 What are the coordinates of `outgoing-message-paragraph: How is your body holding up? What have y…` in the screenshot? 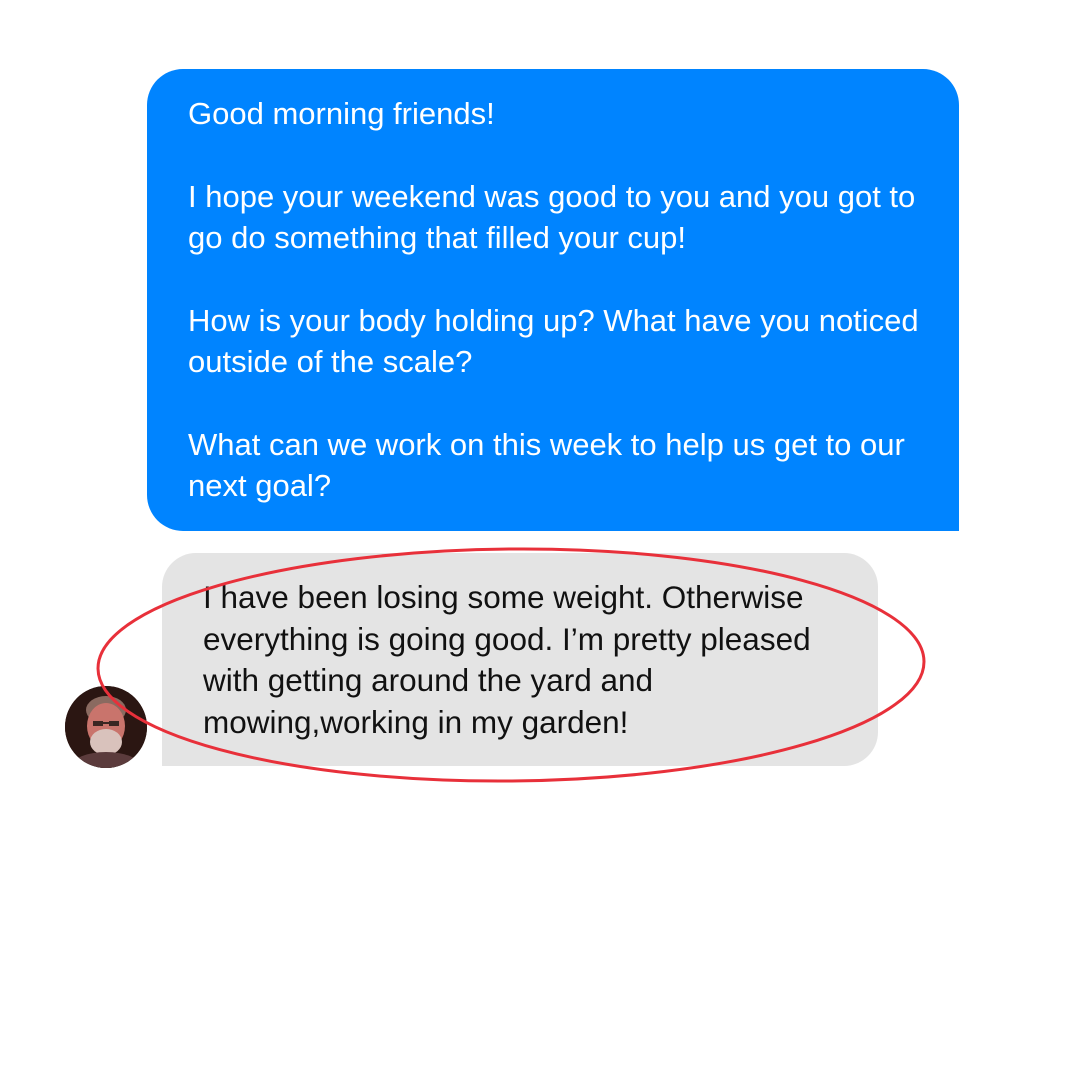 It's located at (553, 341).